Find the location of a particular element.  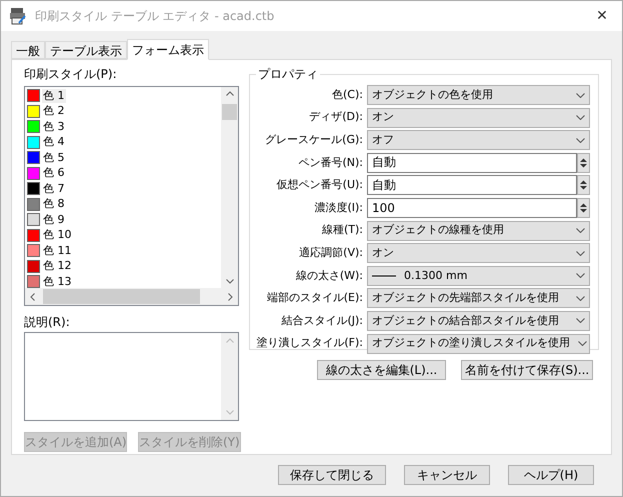

list-item: 色 5 is located at coordinates (54, 157).